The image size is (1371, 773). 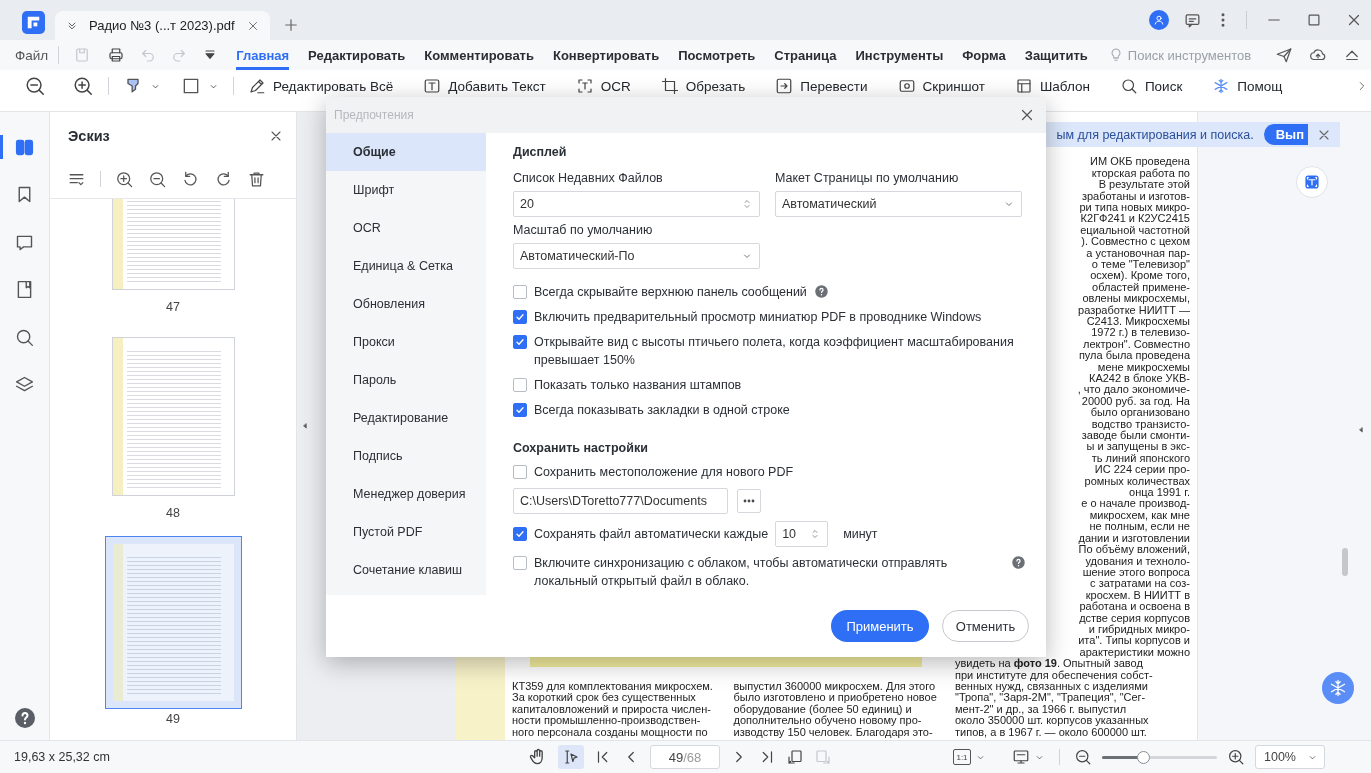 What do you see at coordinates (612, 686) in the screenshot?
I see `text-line: КТ359 для комплектования микросхем.` at bounding box center [612, 686].